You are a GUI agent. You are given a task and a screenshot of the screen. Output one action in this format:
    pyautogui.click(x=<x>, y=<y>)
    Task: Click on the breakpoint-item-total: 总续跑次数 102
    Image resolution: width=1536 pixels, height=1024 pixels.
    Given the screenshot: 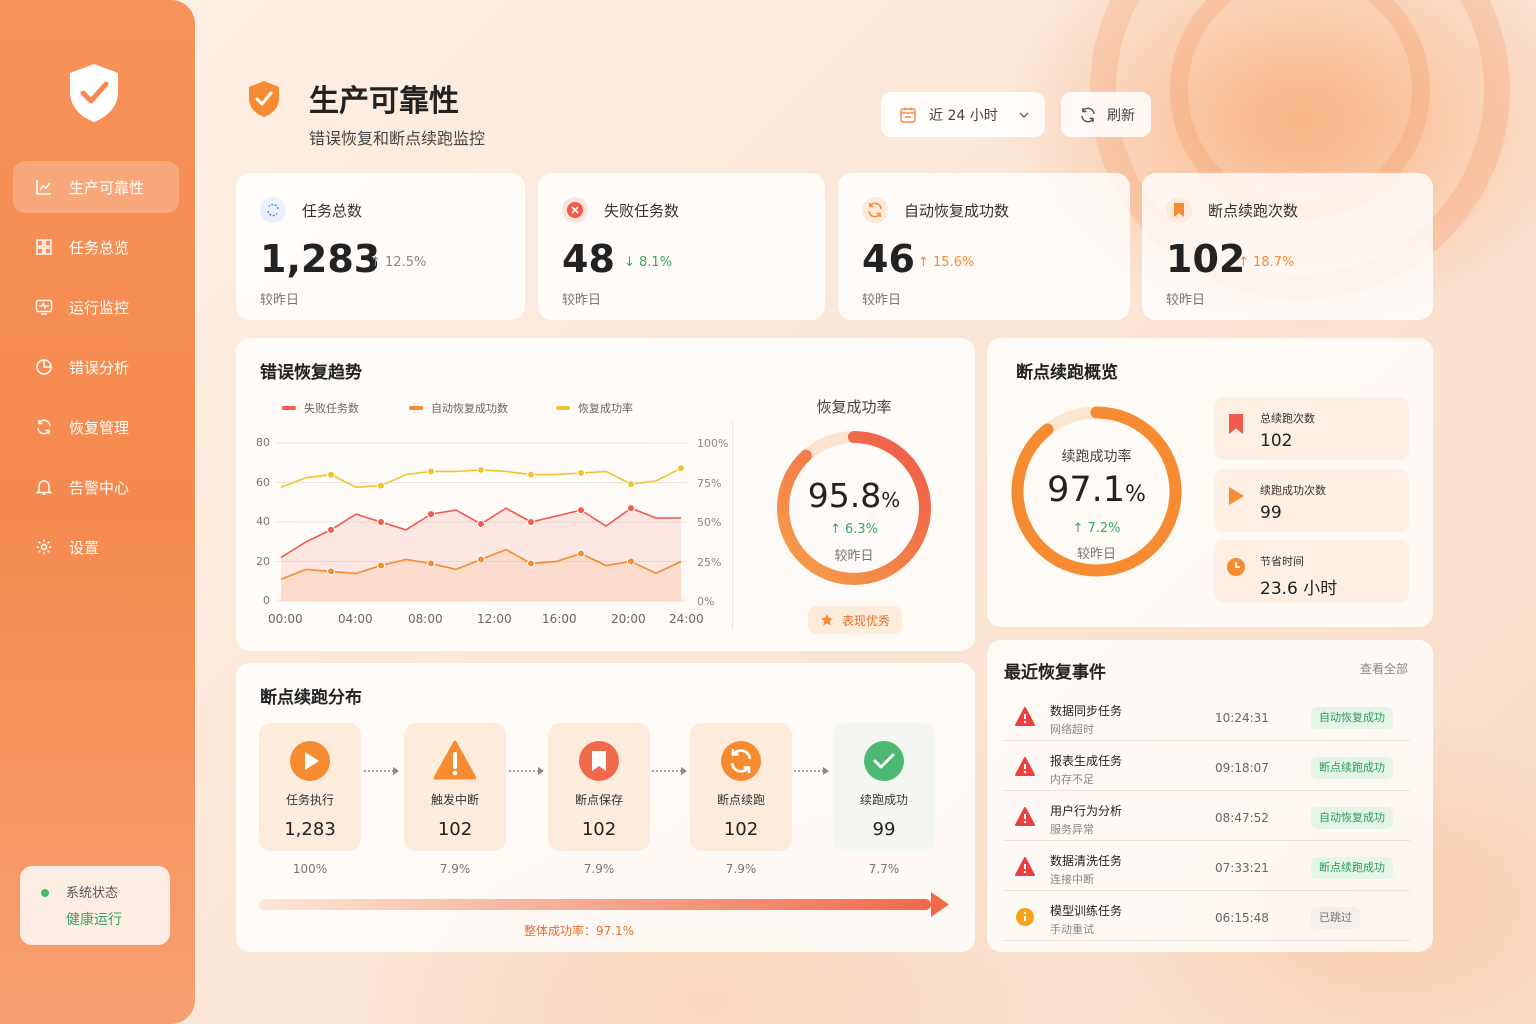 What is the action you would take?
    pyautogui.click(x=1311, y=428)
    